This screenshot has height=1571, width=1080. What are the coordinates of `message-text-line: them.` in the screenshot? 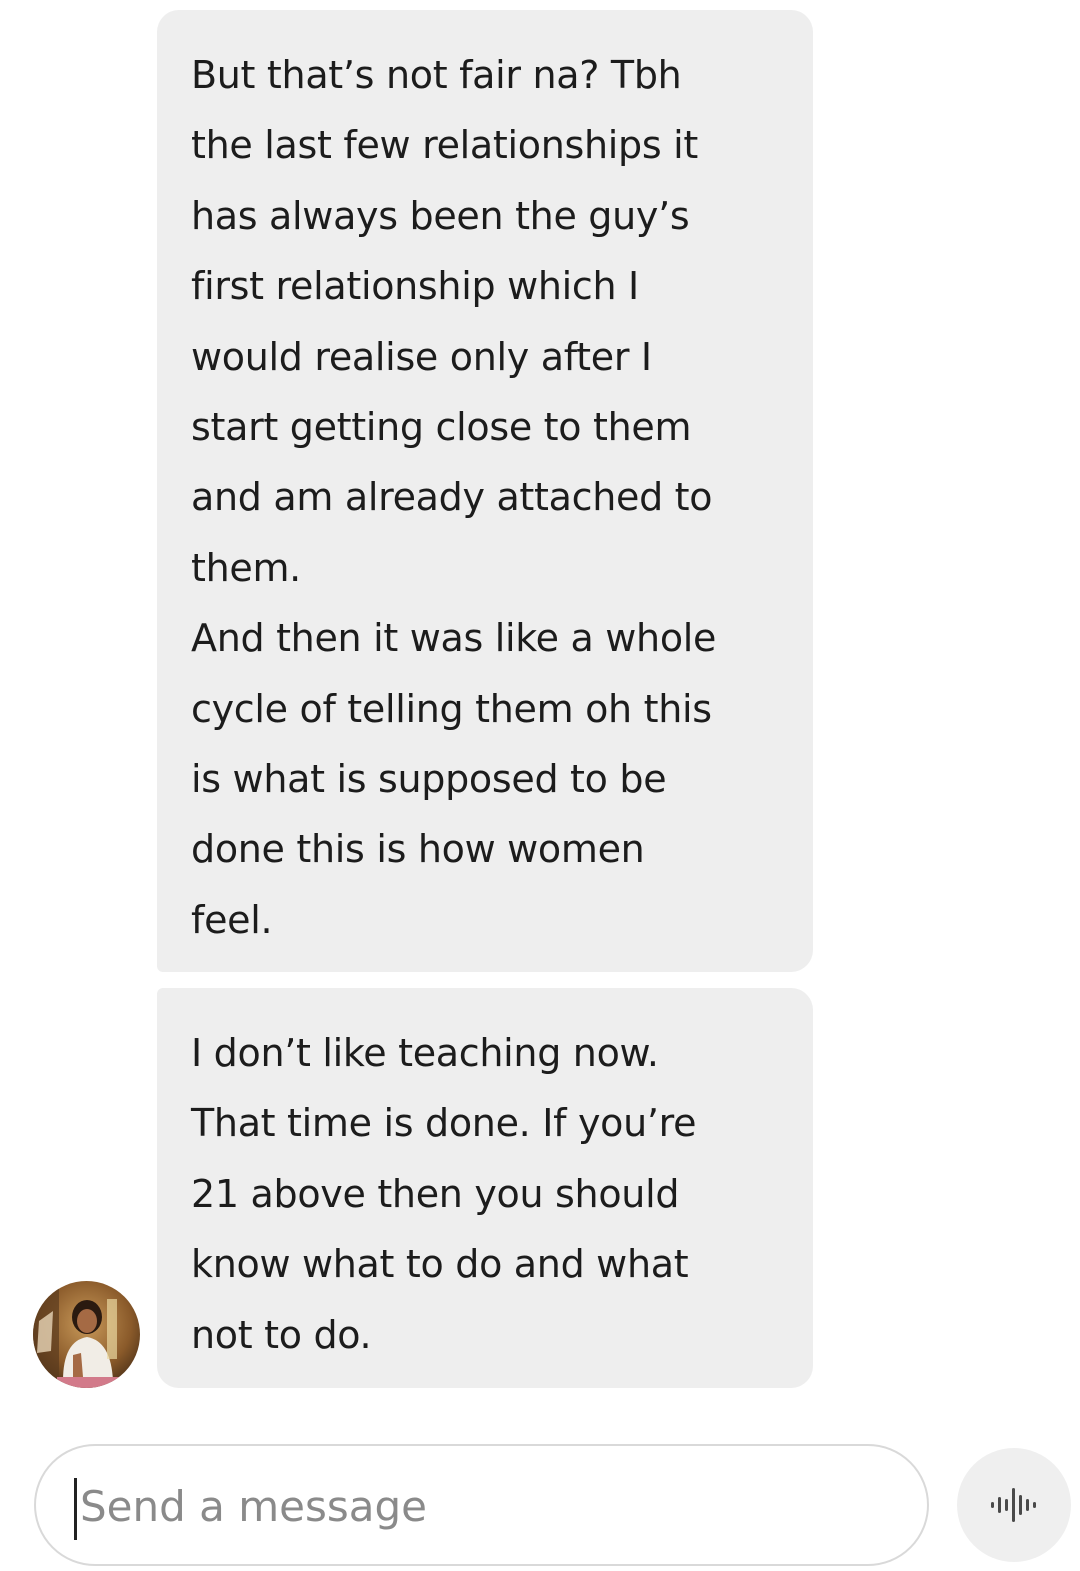 It's located at (246, 567).